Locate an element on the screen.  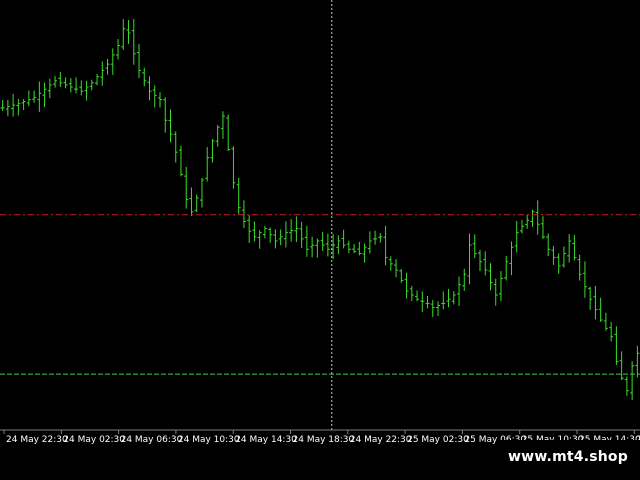
x-tick-label: 24 May 10:30 is located at coordinates (209, 440).